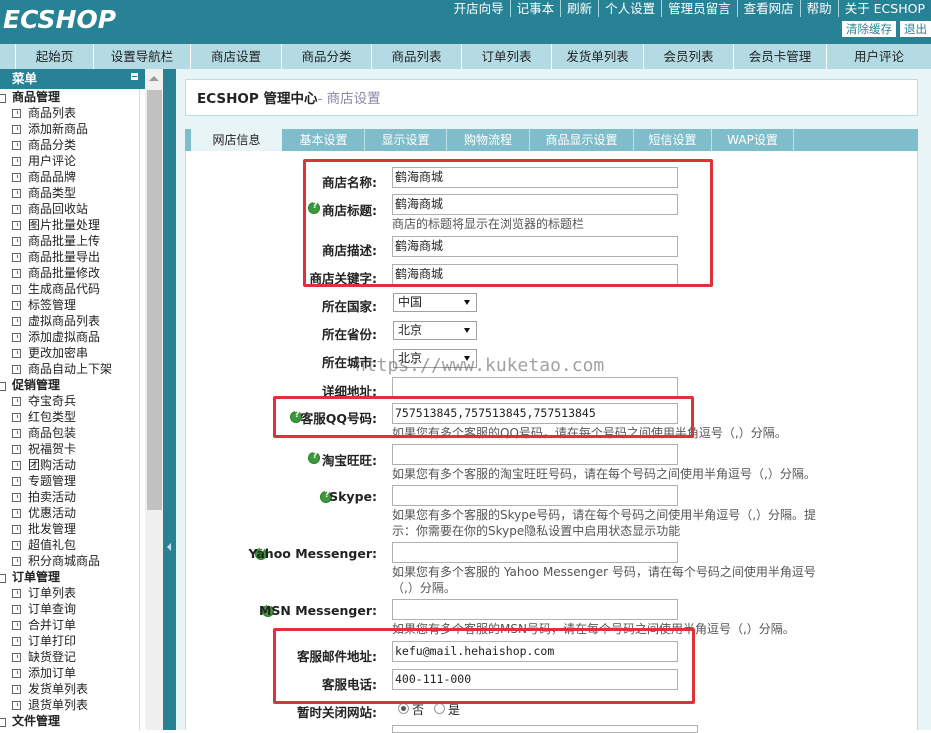  I want to click on nav-item-categories: 商品分类, so click(327, 56).